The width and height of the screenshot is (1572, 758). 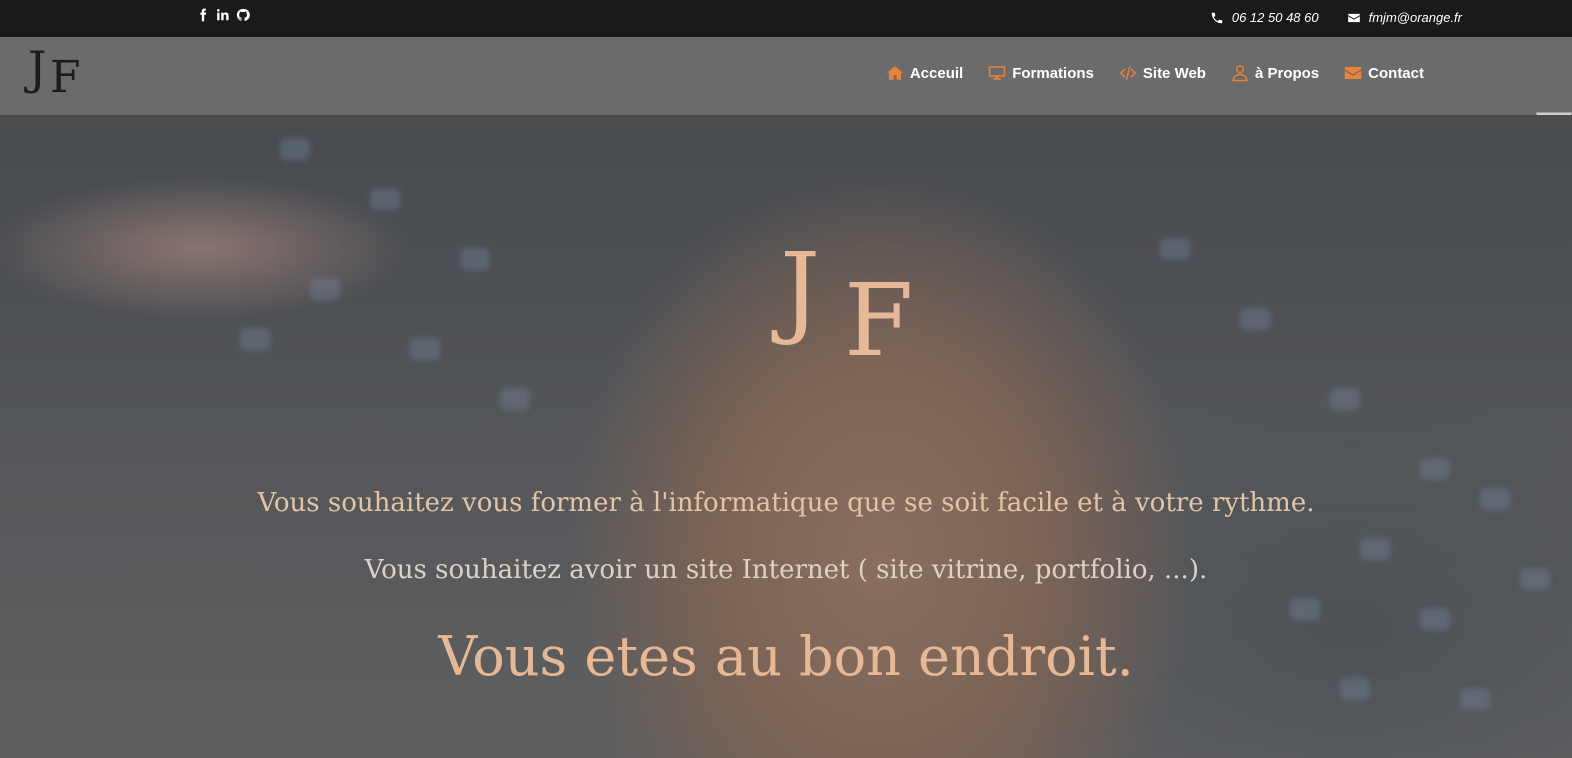 I want to click on nav-item-site-web: Site Web, so click(x=1162, y=73).